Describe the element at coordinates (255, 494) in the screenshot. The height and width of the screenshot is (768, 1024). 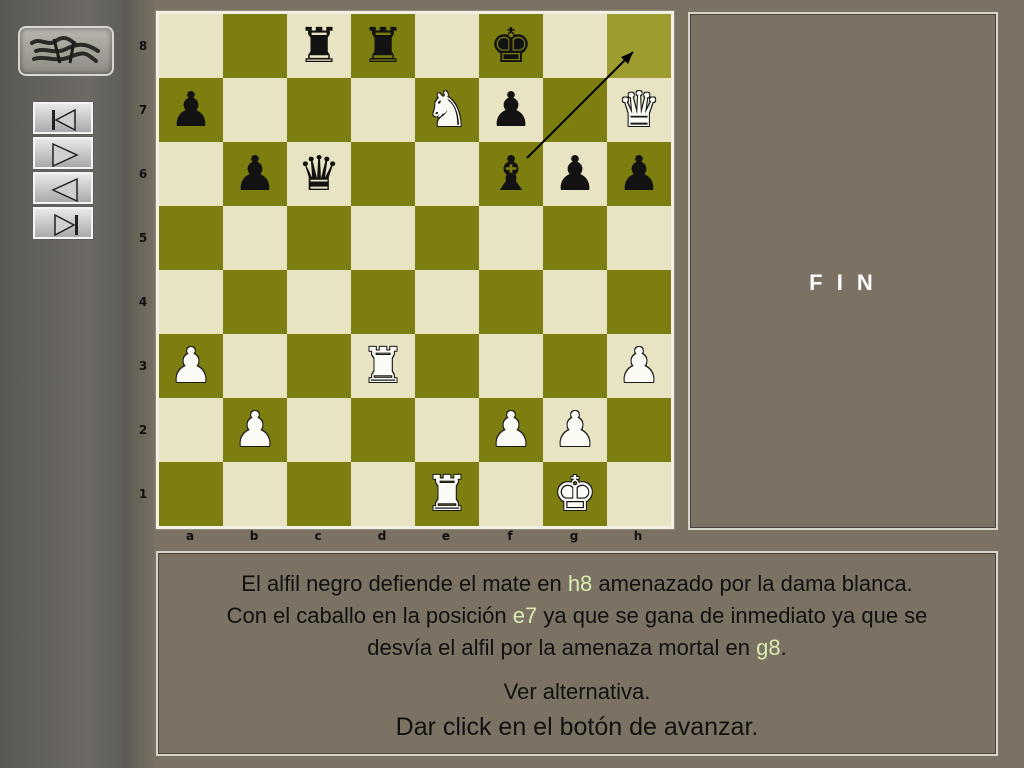
I see `square-b1` at that location.